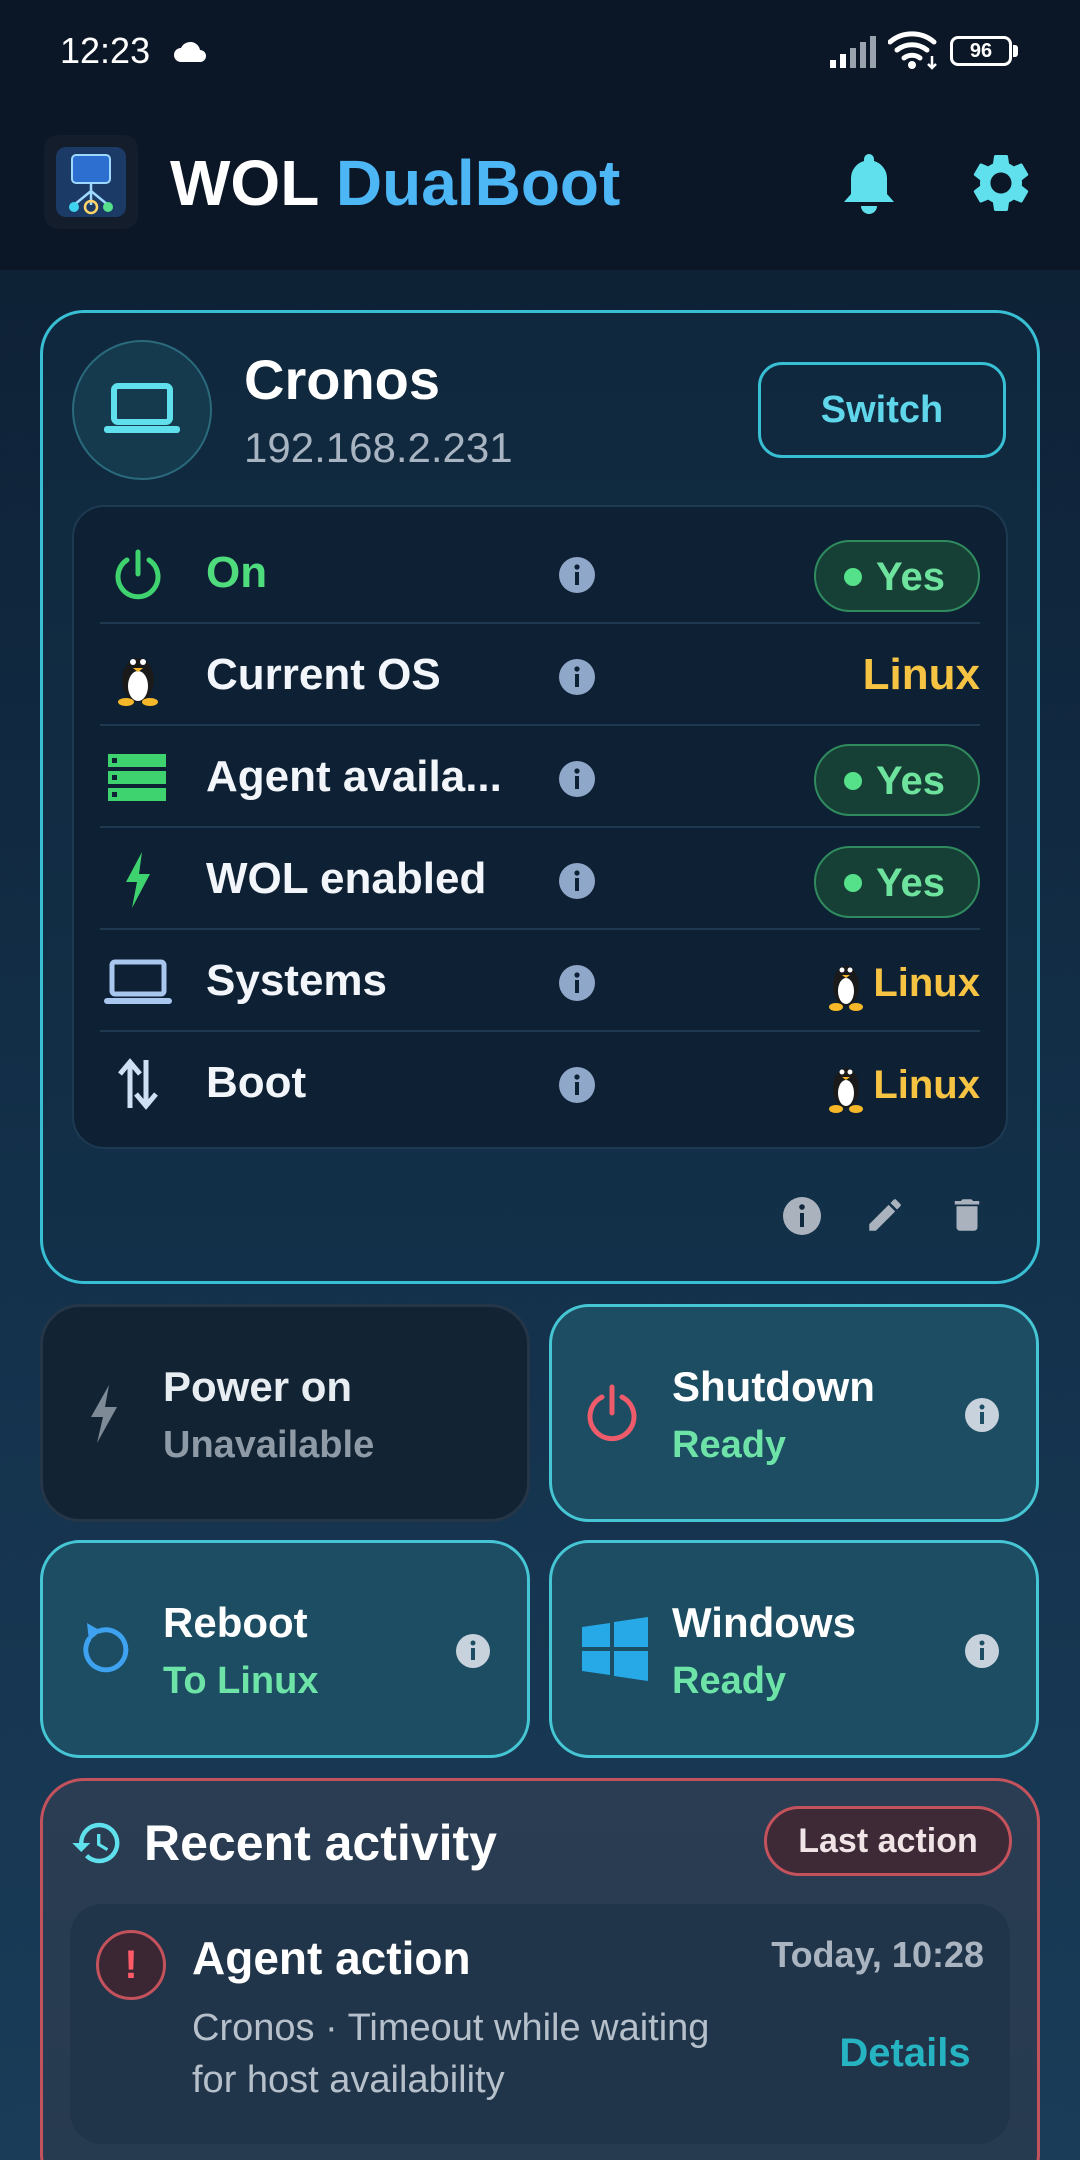 Image resolution: width=1080 pixels, height=2160 pixels. What do you see at coordinates (773, 1386) in the screenshot?
I see `tile-title: Shutdown` at bounding box center [773, 1386].